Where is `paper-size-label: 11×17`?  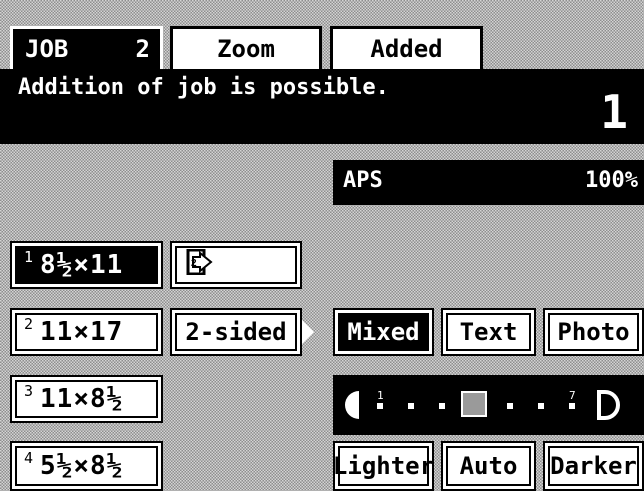 paper-size-label: 11×17 is located at coordinates (82, 332).